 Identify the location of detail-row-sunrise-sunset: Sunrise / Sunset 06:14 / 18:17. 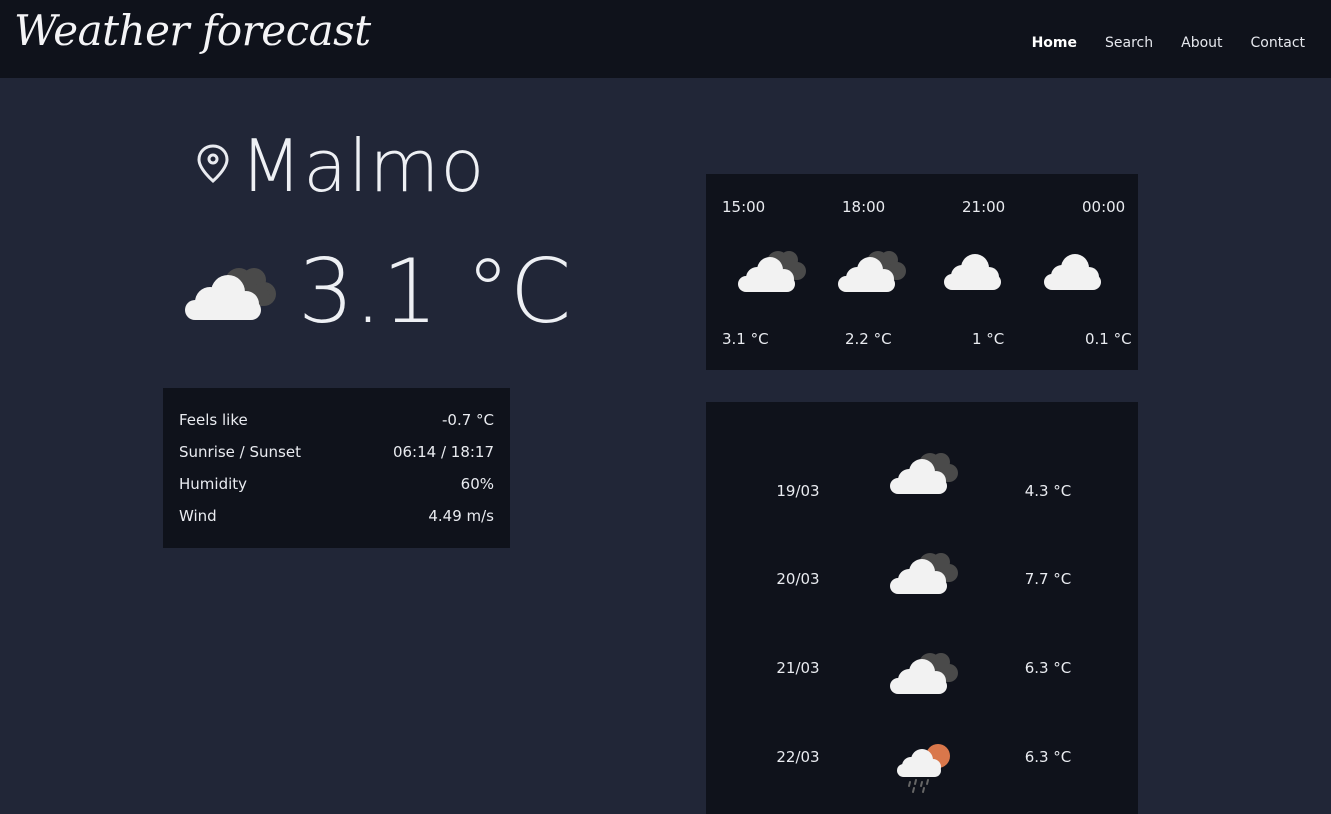
(336, 458).